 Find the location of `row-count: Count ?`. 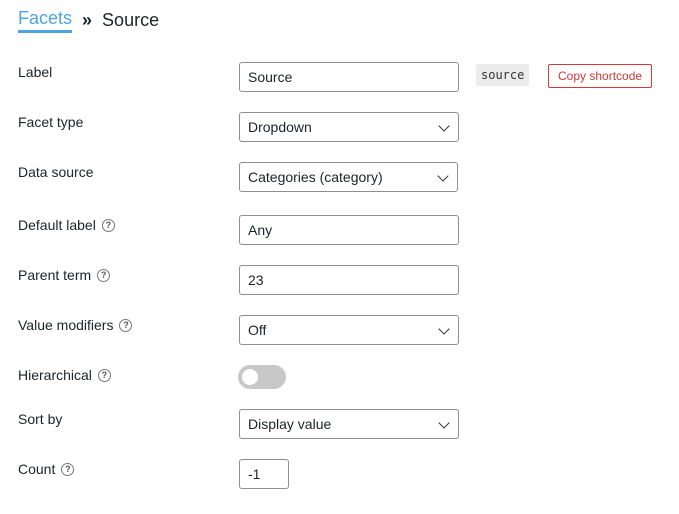

row-count: Count ? is located at coordinates (348, 475).